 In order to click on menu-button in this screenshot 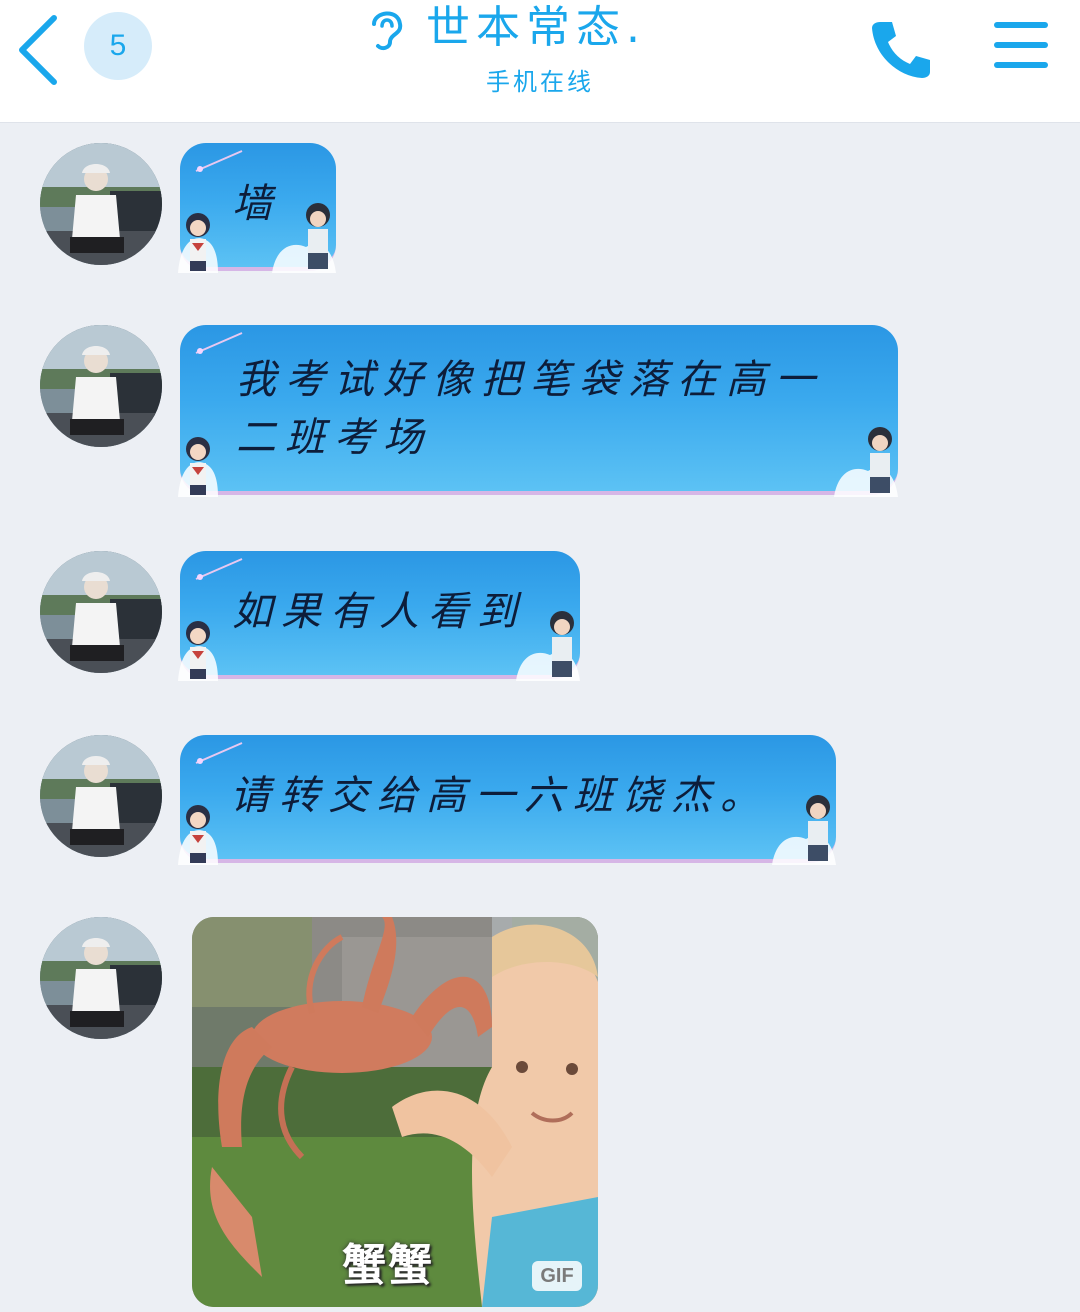, I will do `click(1022, 45)`.